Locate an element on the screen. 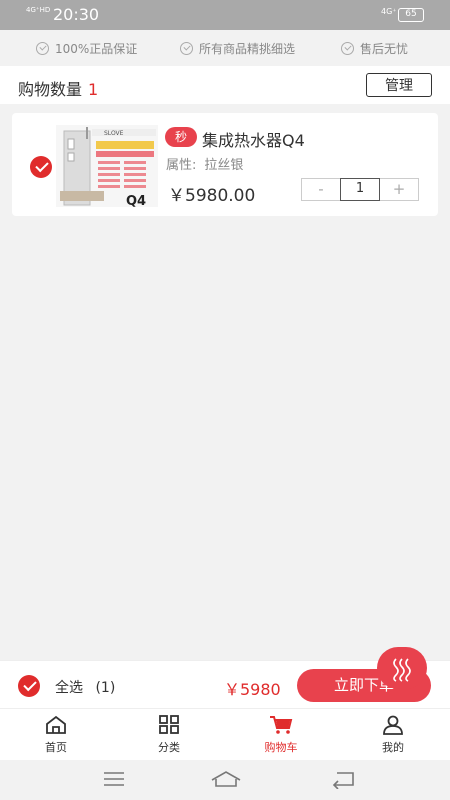 The image size is (450, 800). back-icon is located at coordinates (343, 779).